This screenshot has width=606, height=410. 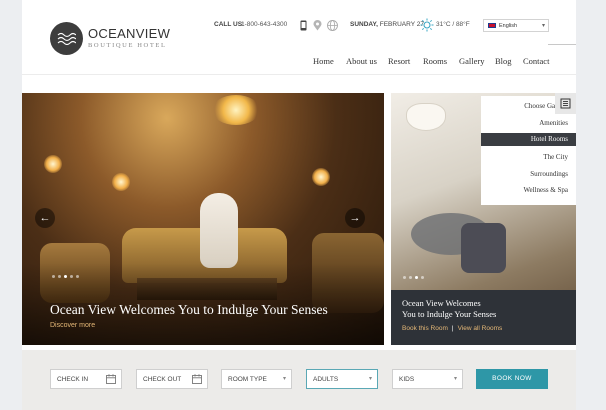 What do you see at coordinates (236, 110) in the screenshot?
I see `chandelier-photo-detail` at bounding box center [236, 110].